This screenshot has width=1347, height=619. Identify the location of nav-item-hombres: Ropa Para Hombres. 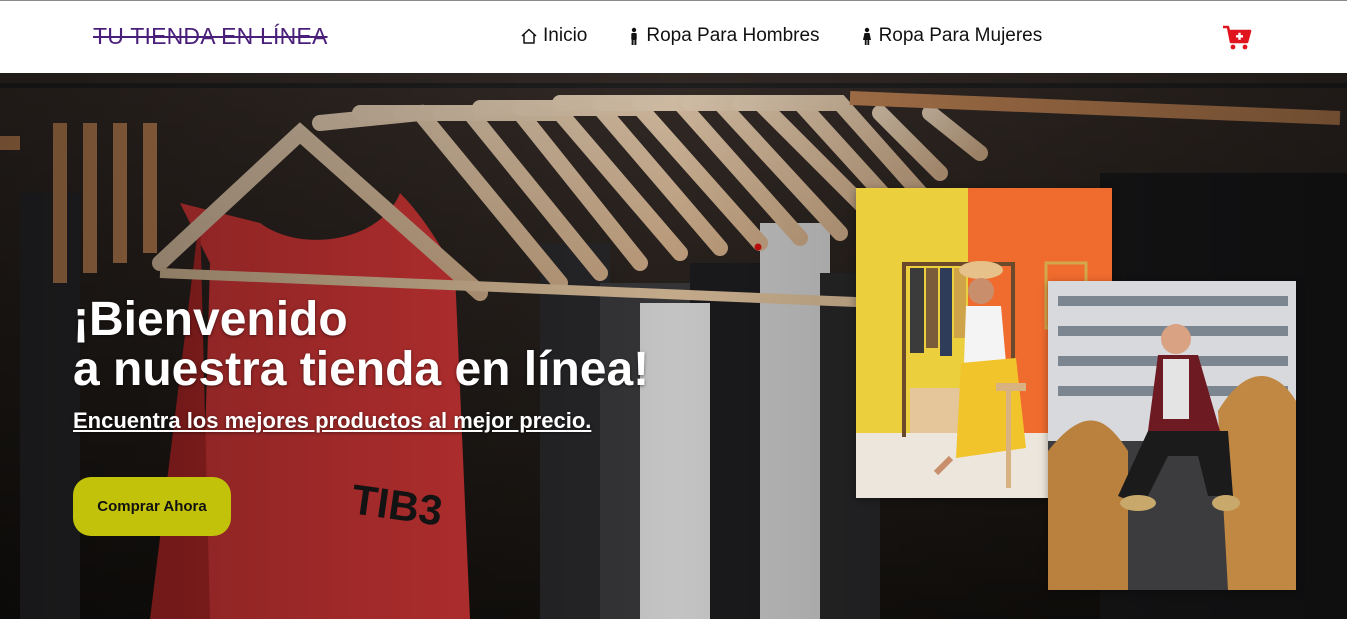
(723, 36).